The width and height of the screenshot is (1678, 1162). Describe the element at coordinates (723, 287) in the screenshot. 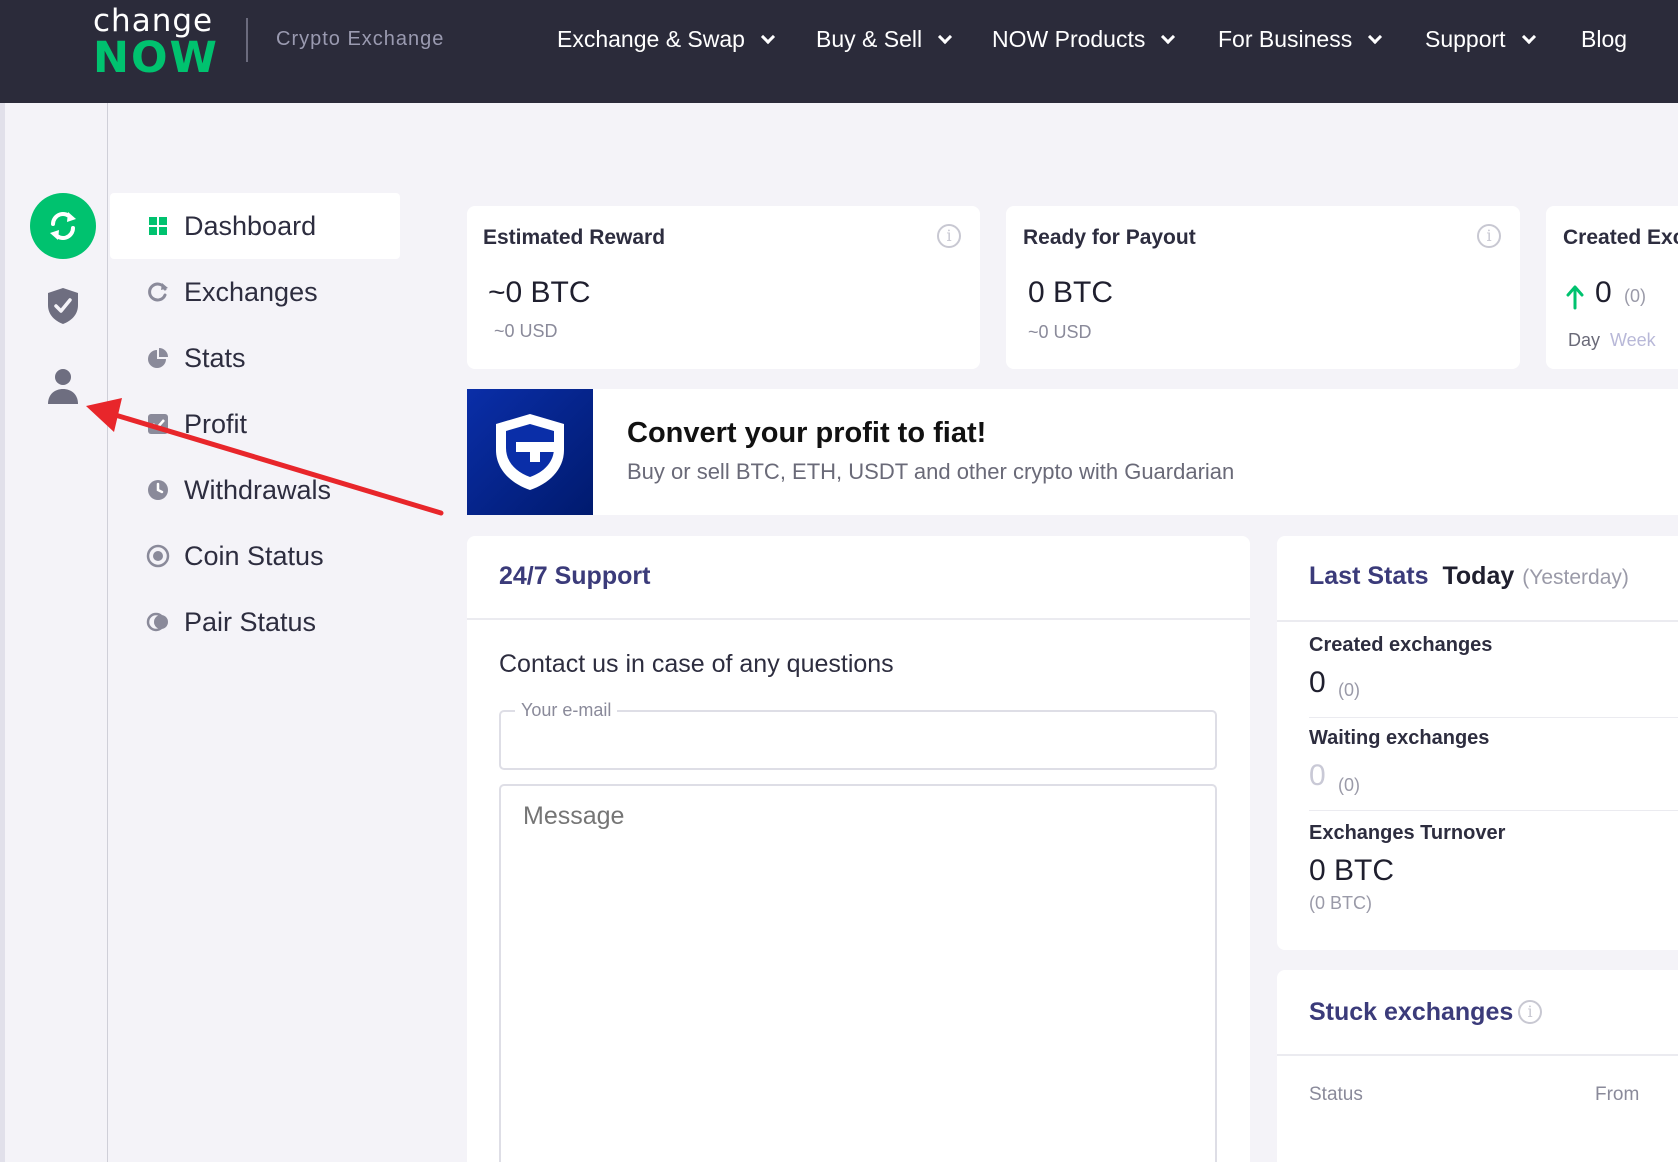

I see `estimated-reward-card: Estimated Reward i ~0 BTC ~0 USD` at that location.